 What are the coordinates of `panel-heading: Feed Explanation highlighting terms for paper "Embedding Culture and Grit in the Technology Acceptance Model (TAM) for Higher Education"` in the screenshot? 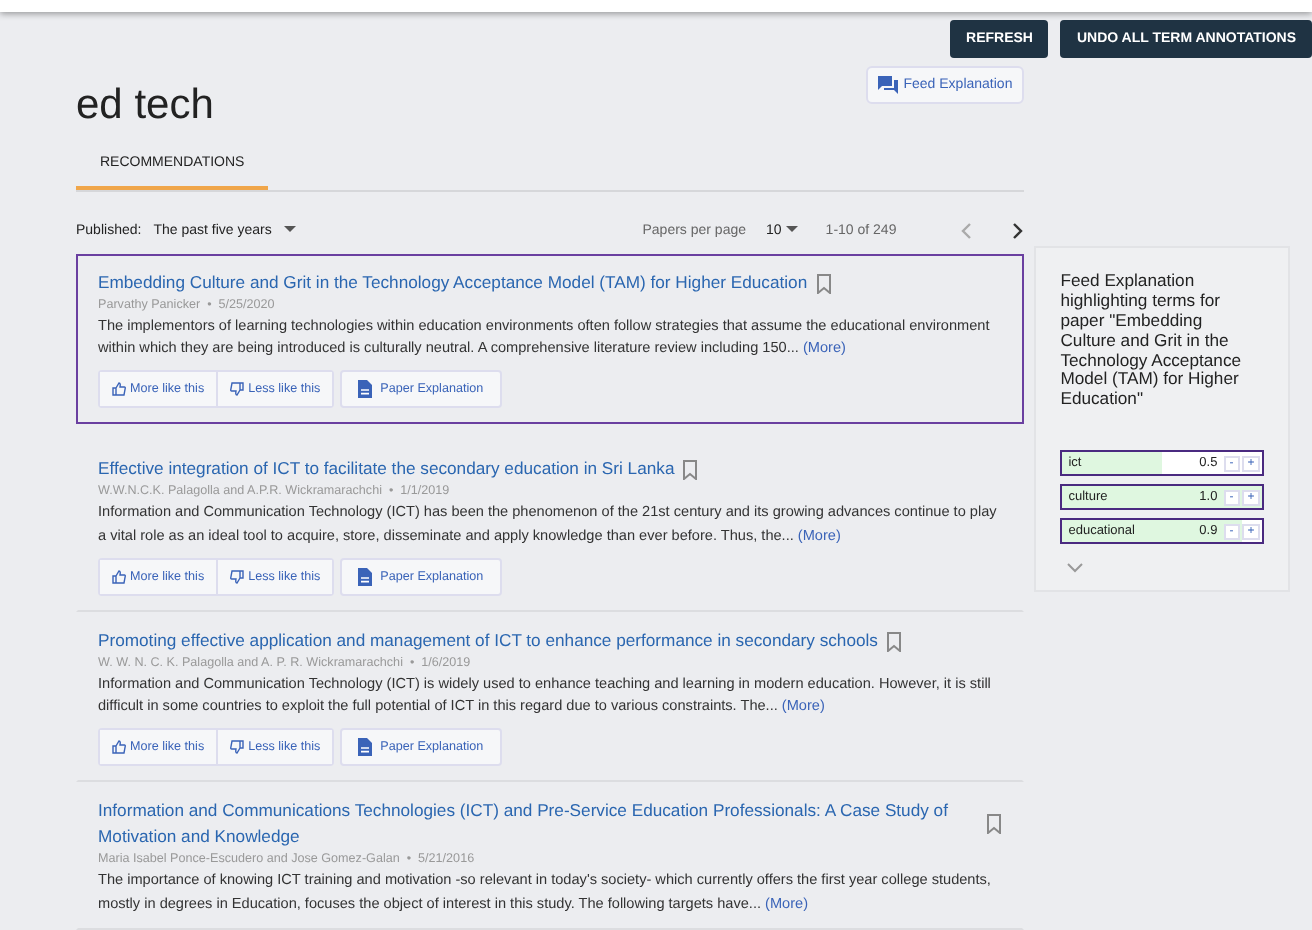 It's located at (1152, 341).